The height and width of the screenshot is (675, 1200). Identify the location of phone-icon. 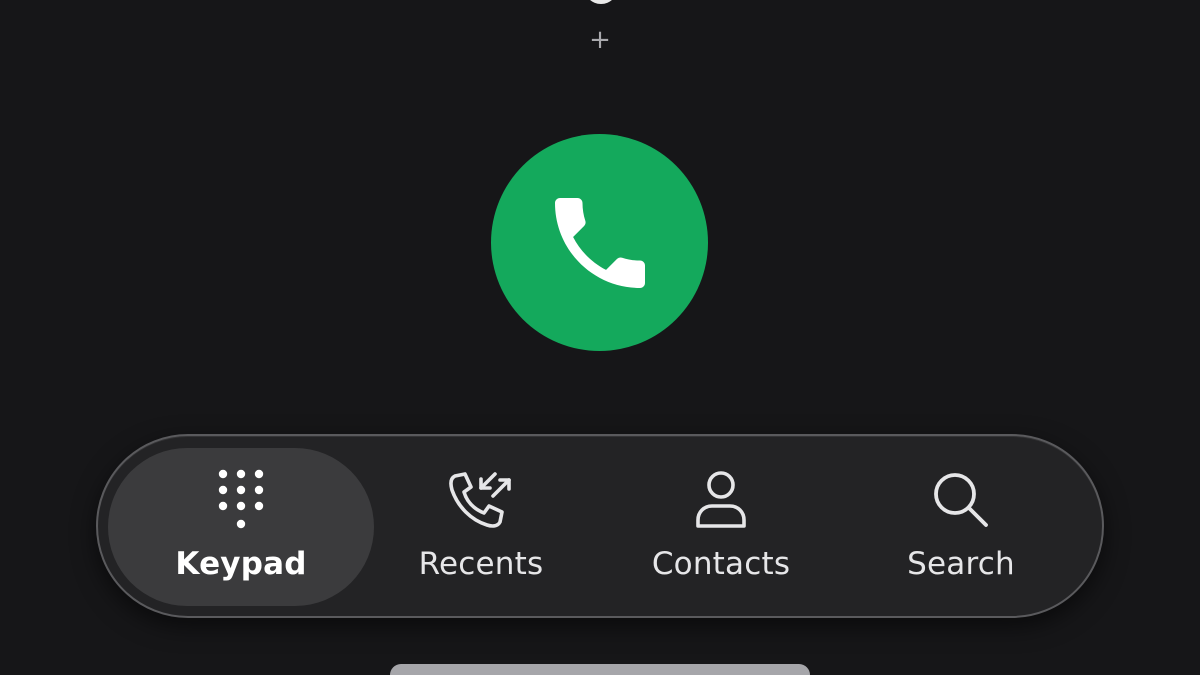
(599, 242).